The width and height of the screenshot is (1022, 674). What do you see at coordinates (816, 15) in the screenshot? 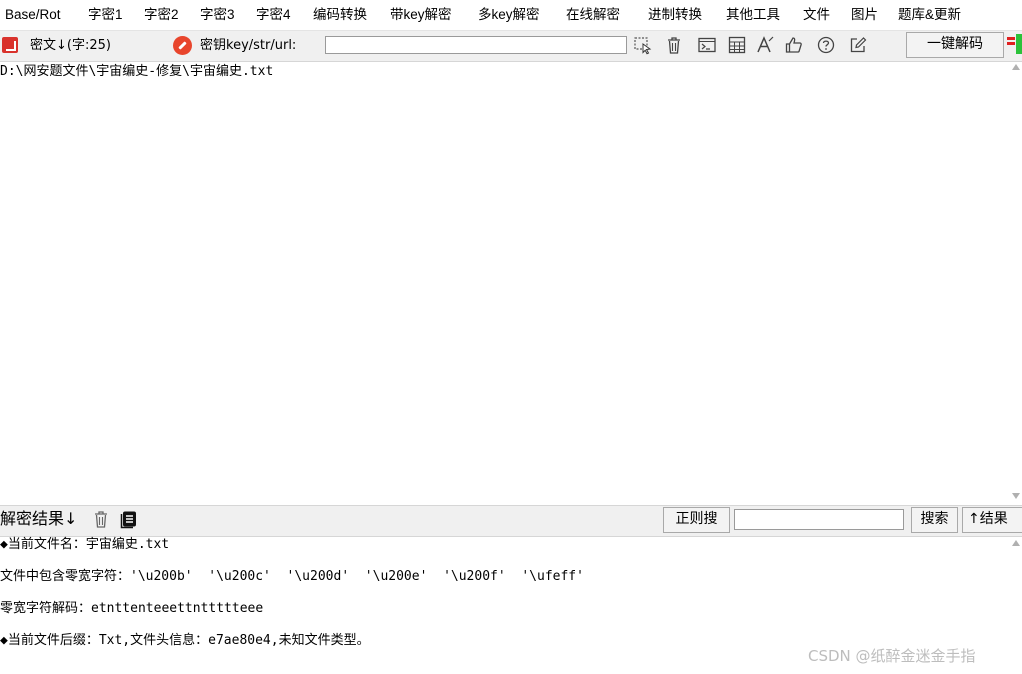
I see `menu-file: 文件` at bounding box center [816, 15].